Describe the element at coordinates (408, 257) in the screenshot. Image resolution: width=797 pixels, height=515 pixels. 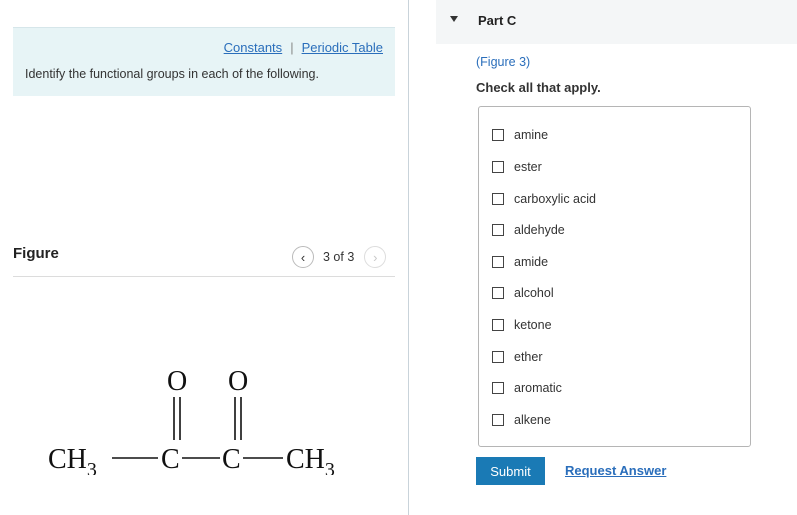
I see `panel-divider` at that location.